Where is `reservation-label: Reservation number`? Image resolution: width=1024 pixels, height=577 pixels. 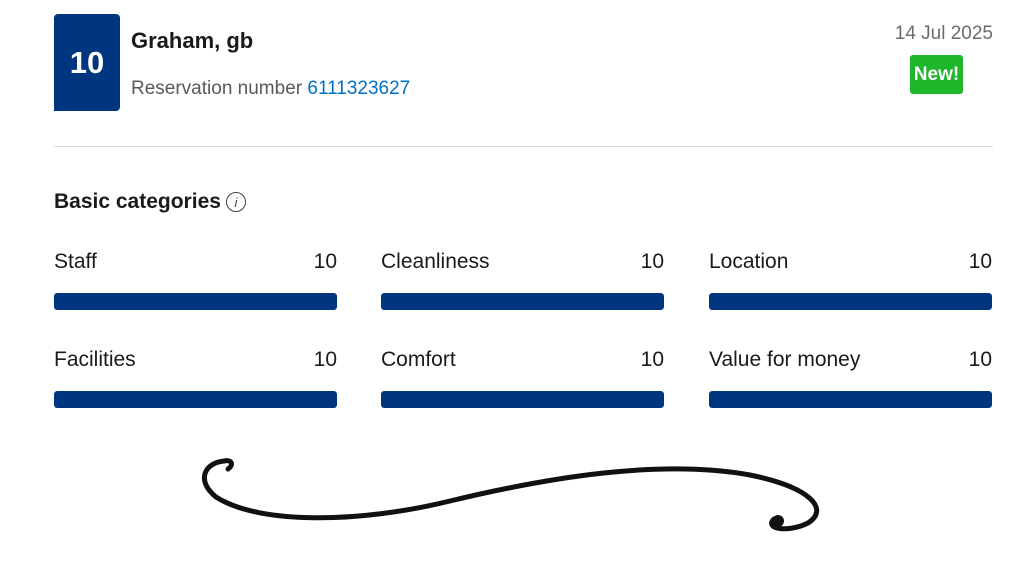 reservation-label: Reservation number is located at coordinates (217, 88).